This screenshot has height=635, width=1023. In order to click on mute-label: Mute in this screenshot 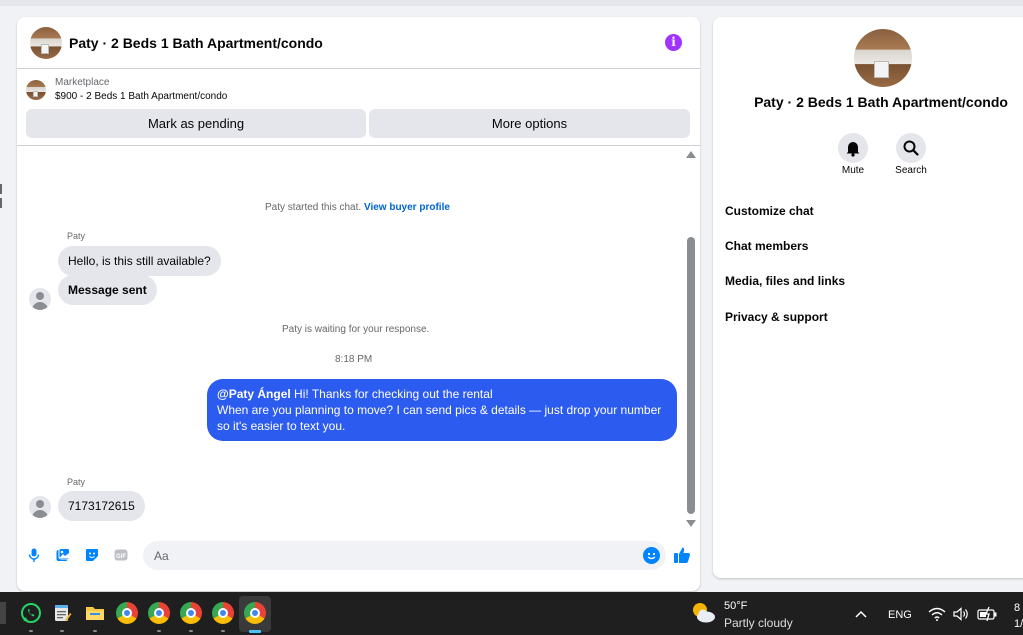, I will do `click(853, 170)`.